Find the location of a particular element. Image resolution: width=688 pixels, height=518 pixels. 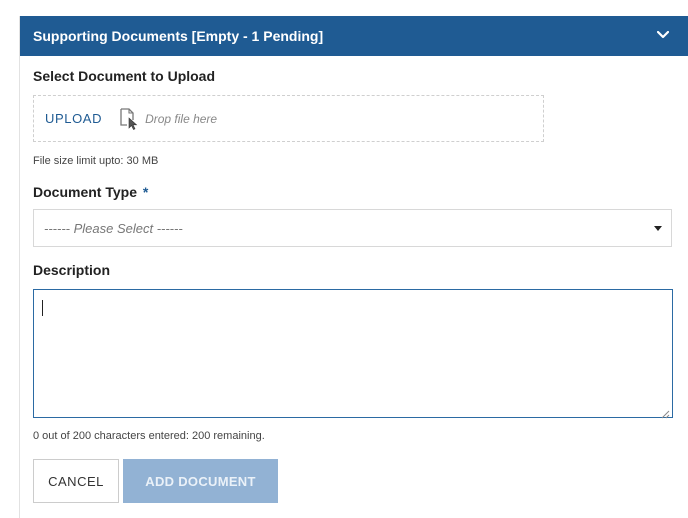

drop-file-text: Drop file here is located at coordinates (181, 118).